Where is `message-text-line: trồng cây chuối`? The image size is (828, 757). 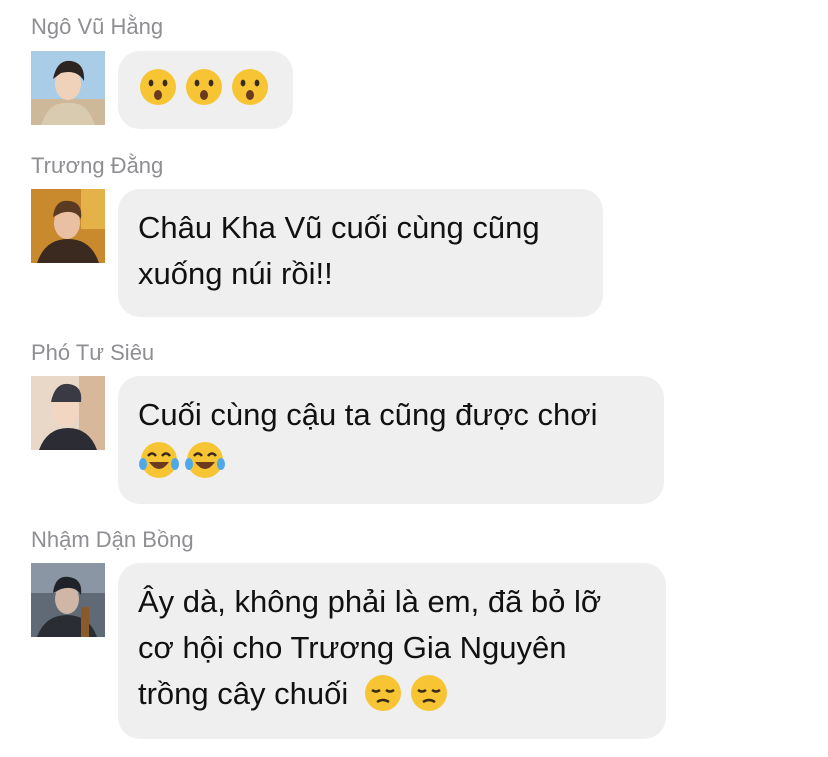 message-text-line: trồng cây chuối is located at coordinates (392, 694).